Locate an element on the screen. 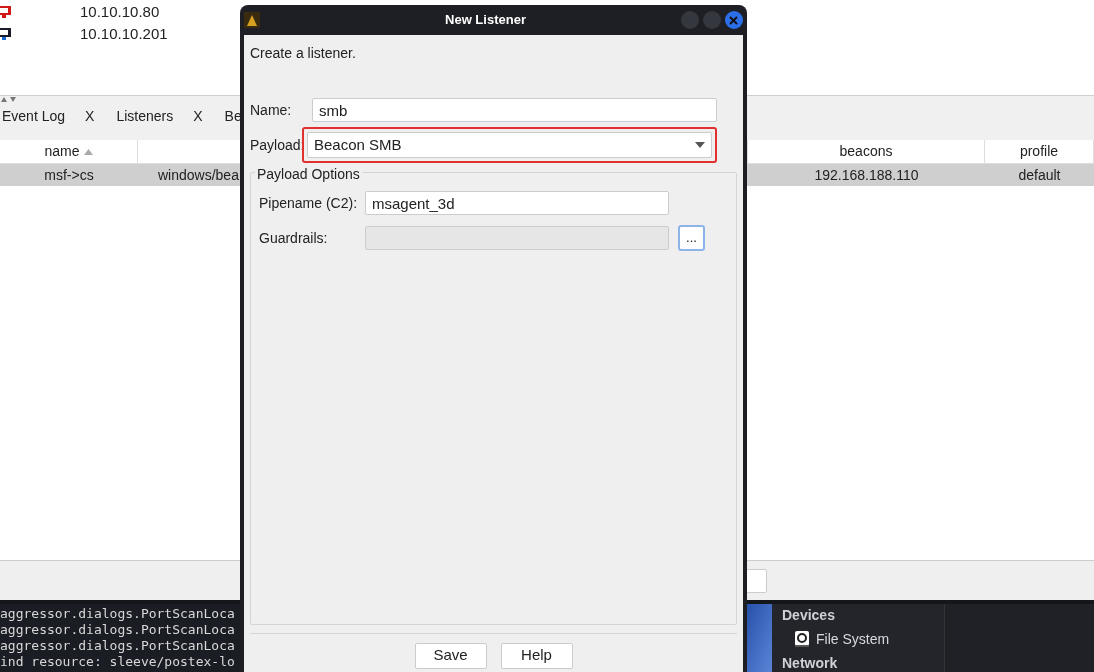 This screenshot has height=672, width=1094. section-heading: Network is located at coordinates (810, 663).